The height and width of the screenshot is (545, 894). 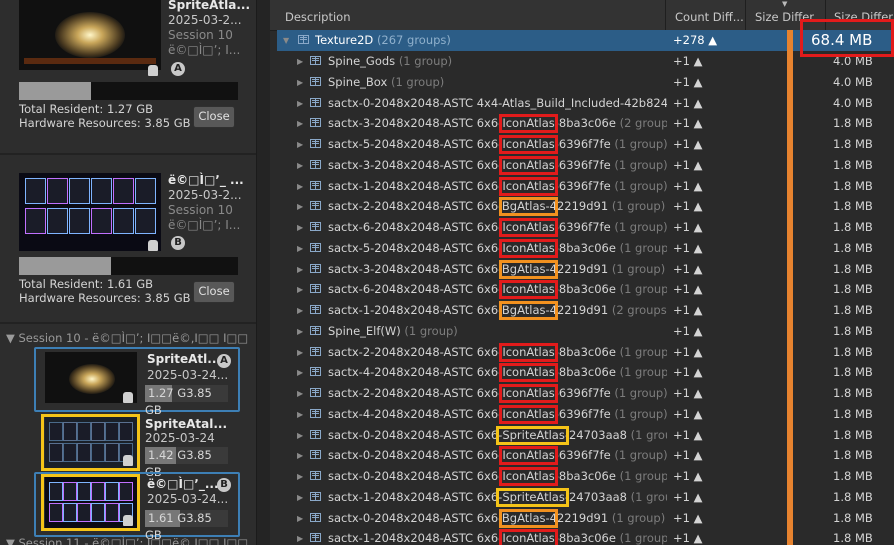 What do you see at coordinates (263, 272) in the screenshot?
I see `splitter` at bounding box center [263, 272].